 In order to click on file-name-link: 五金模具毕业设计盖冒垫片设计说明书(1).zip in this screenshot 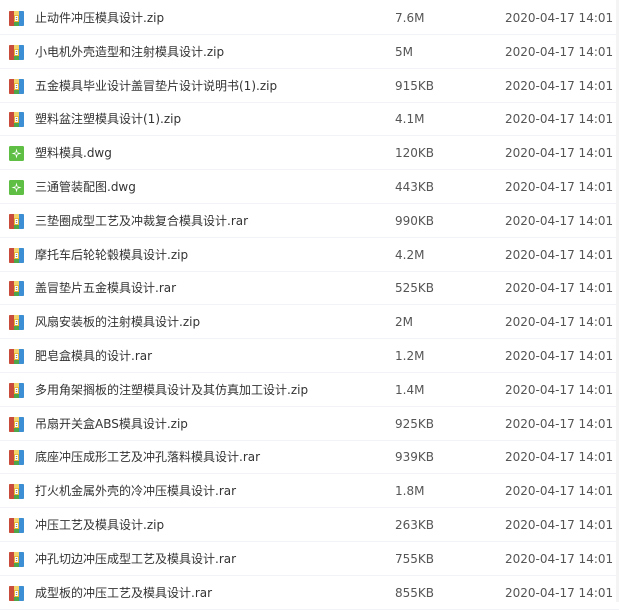, I will do `click(156, 86)`.